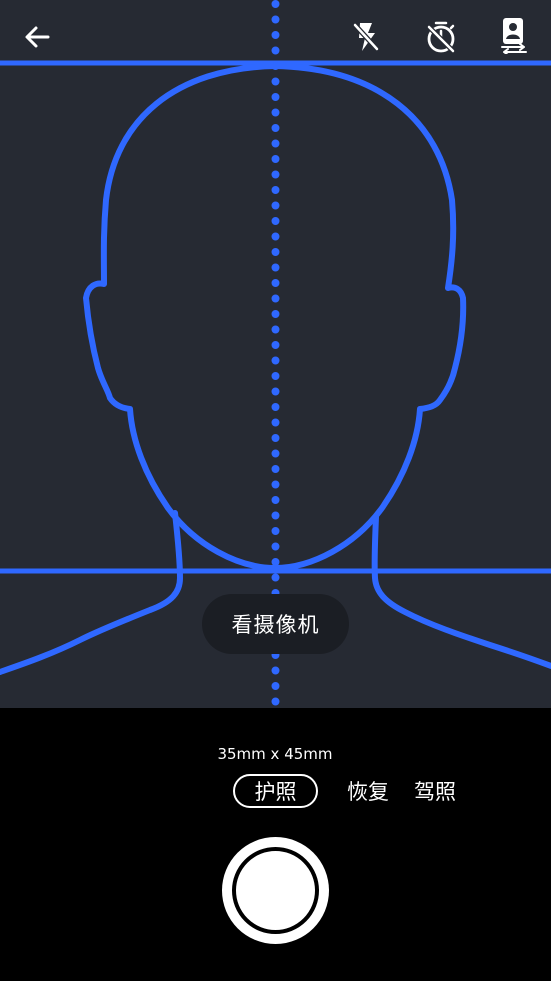  I want to click on back-button, so click(37, 37).